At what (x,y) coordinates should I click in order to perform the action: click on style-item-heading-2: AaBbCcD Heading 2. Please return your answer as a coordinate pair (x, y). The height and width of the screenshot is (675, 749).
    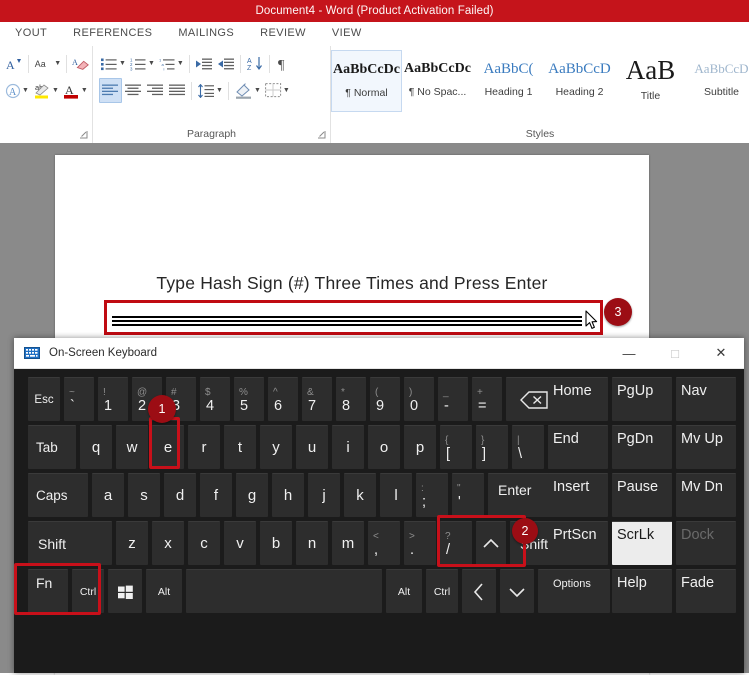
    Looking at the image, I should click on (579, 81).